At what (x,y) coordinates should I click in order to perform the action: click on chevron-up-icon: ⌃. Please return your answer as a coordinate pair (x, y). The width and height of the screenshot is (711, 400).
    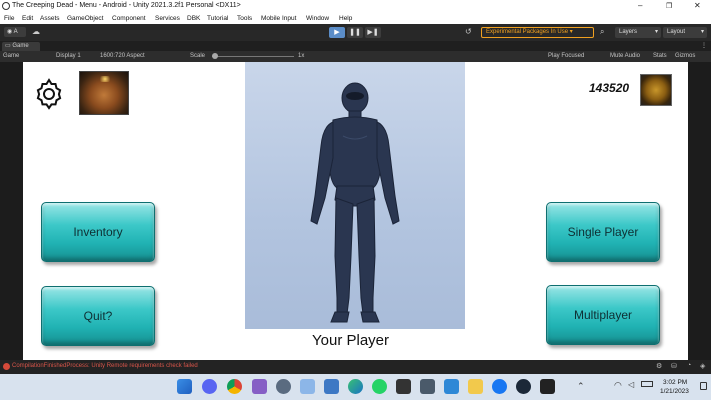
    Looking at the image, I should click on (581, 386).